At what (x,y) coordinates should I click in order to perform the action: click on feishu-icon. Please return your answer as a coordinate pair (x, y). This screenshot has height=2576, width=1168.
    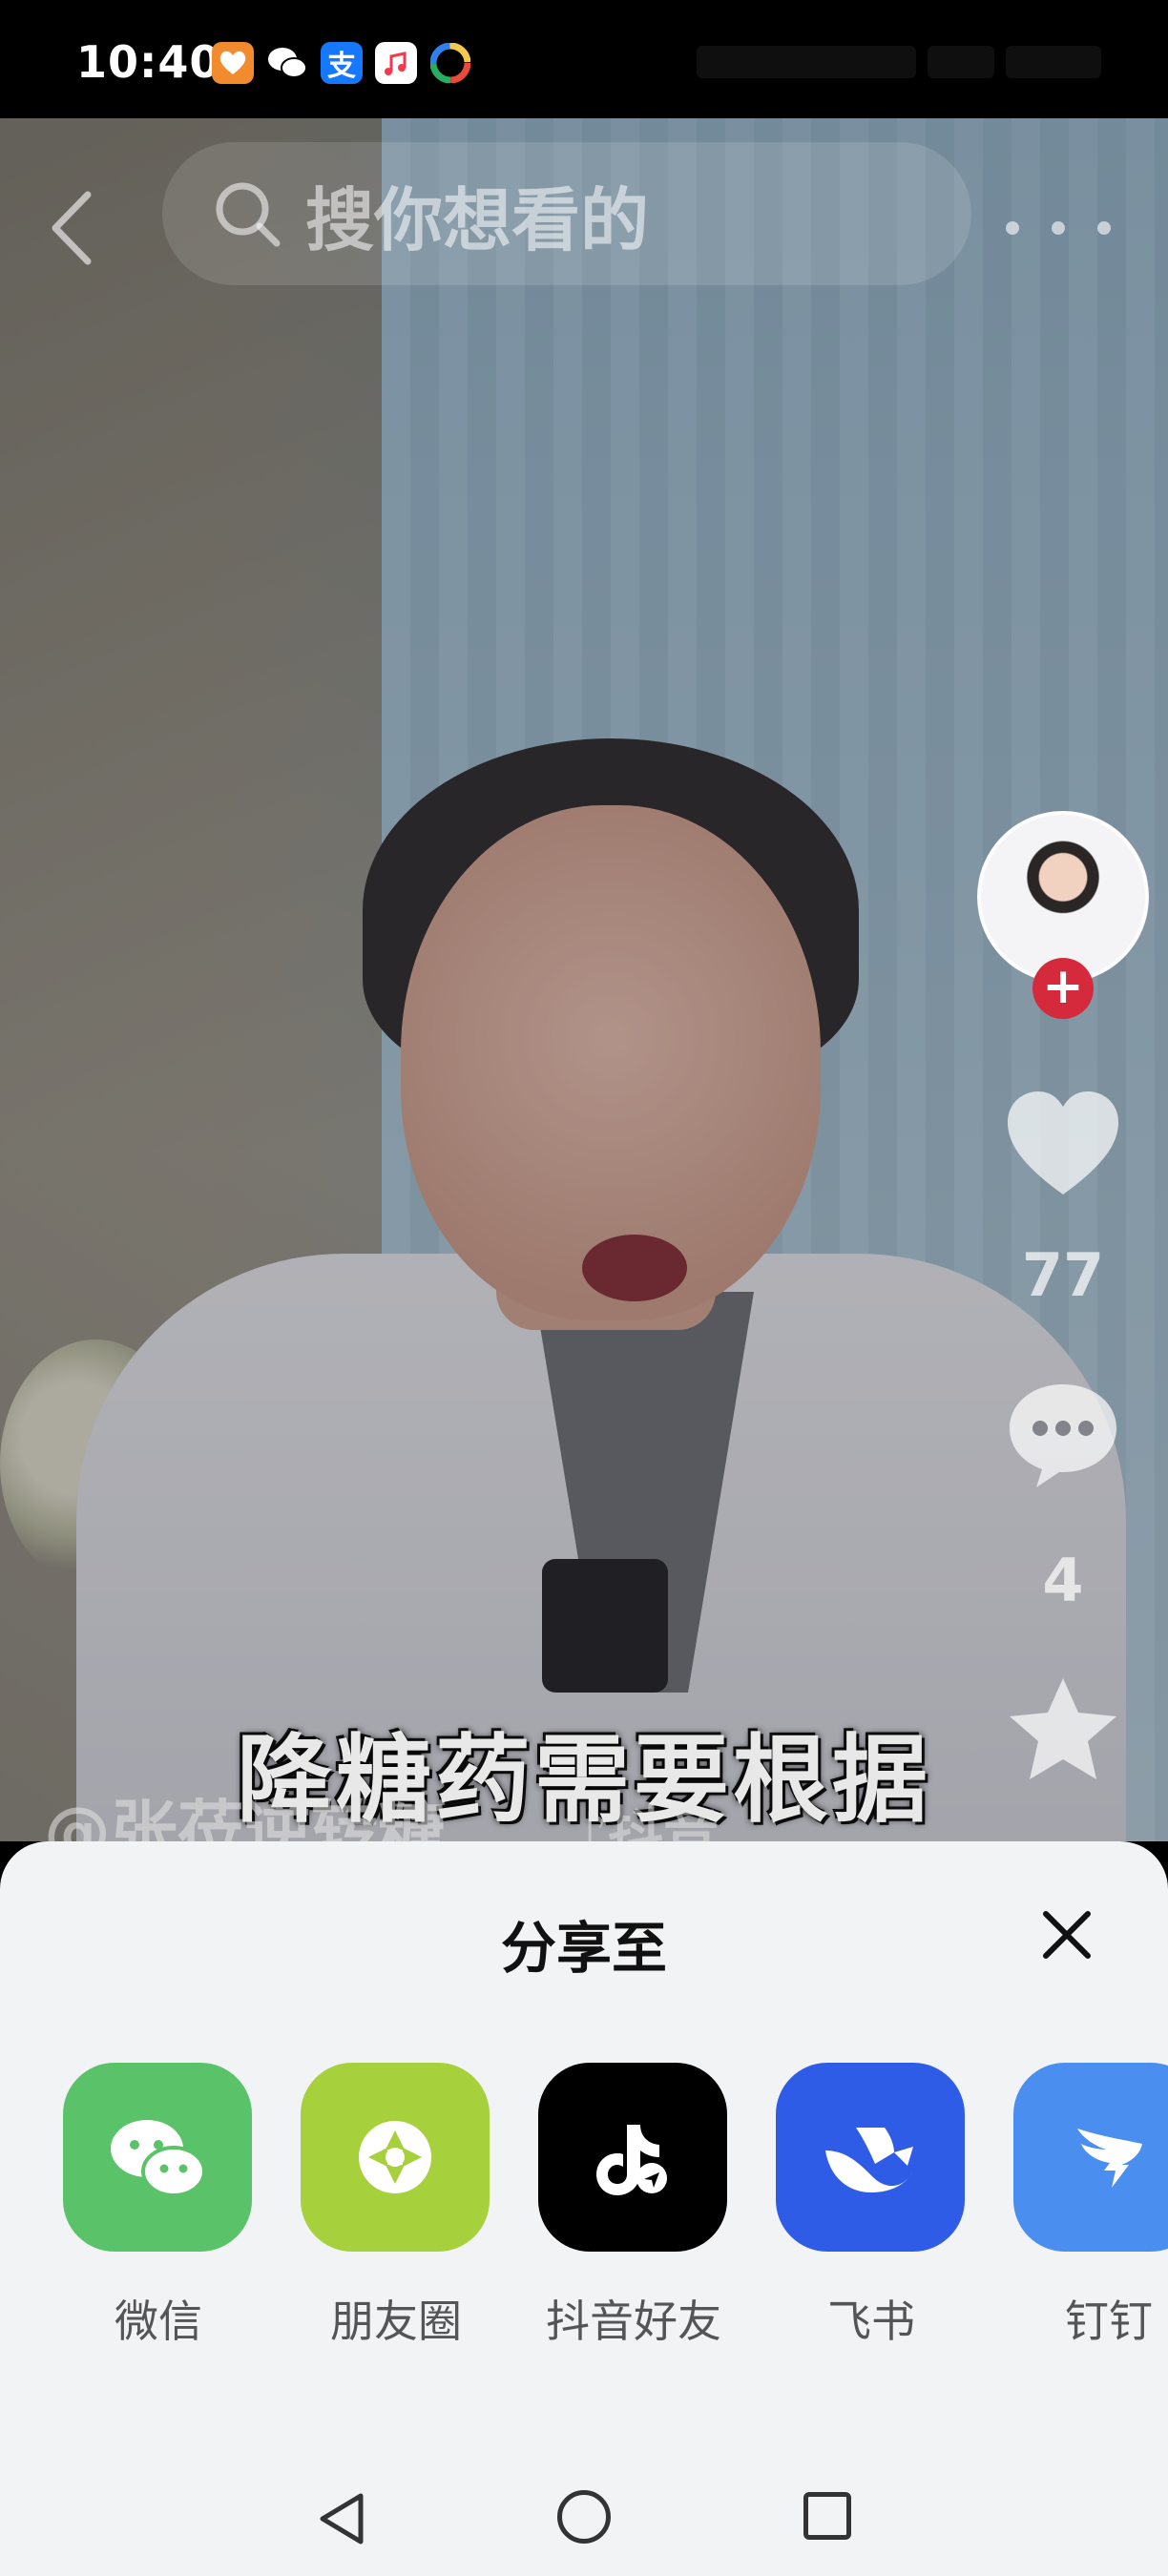
    Looking at the image, I should click on (870, 2157).